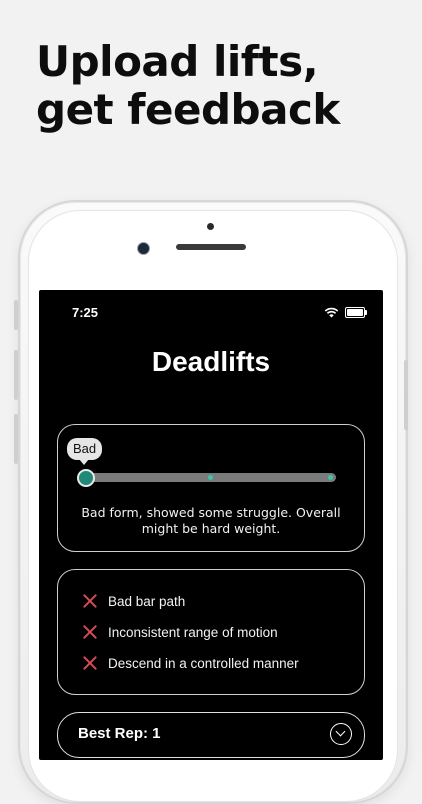  Describe the element at coordinates (85, 312) in the screenshot. I see `status-time: 7:25` at that location.